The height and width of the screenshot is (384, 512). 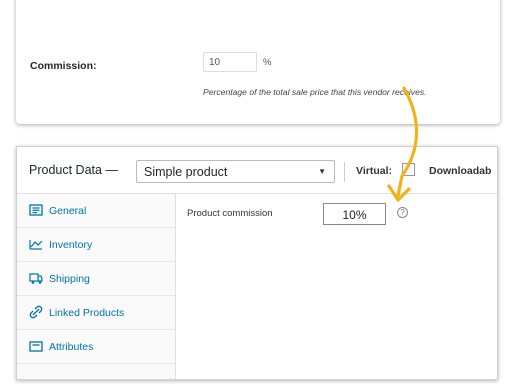 I want to click on annotation-arrow-icon, so click(x=403, y=144).